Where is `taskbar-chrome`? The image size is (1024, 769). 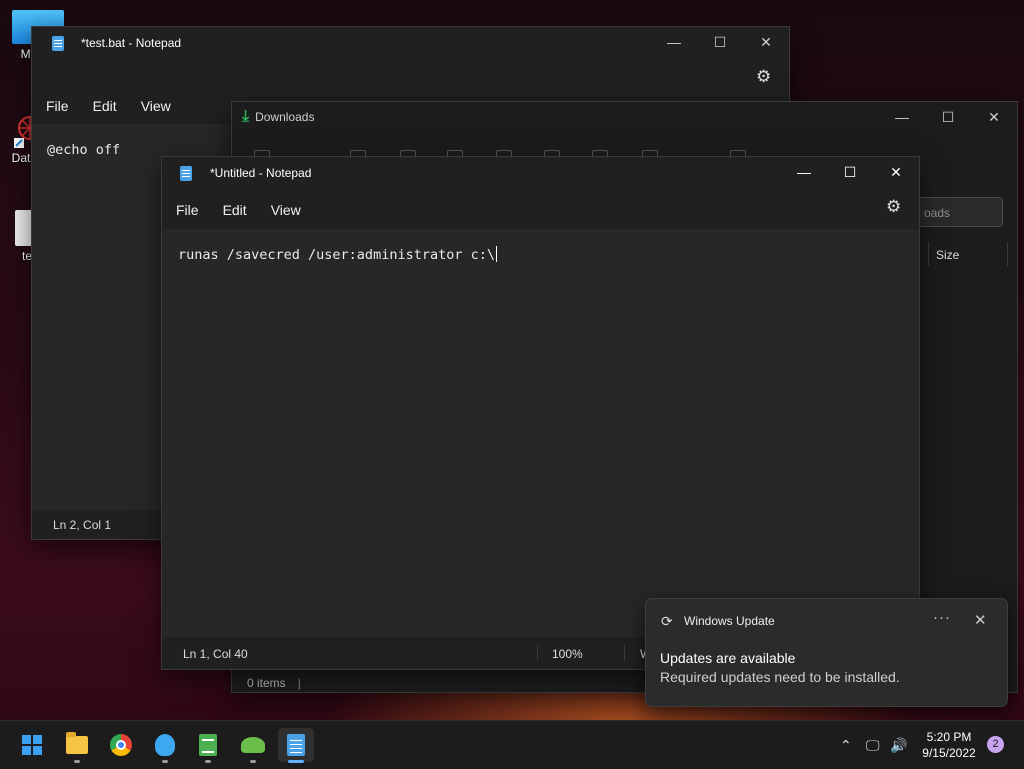
taskbar-chrome is located at coordinates (121, 745).